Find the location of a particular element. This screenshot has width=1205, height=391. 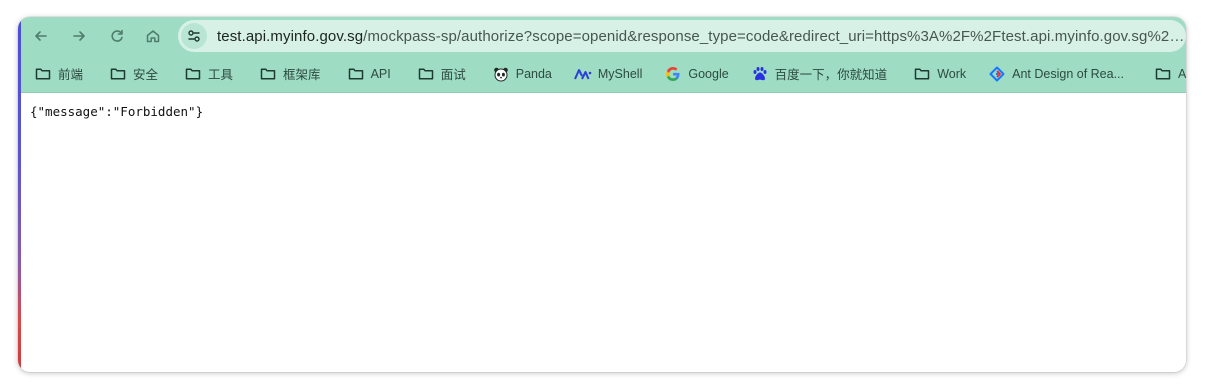

bookmark-myshell: MyShell is located at coordinates (608, 74).